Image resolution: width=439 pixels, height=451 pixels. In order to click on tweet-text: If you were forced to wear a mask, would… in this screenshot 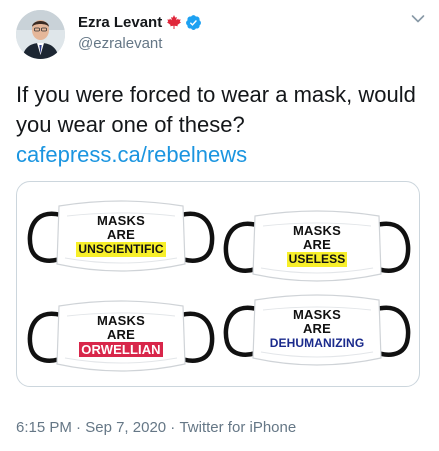, I will do `click(216, 109)`.